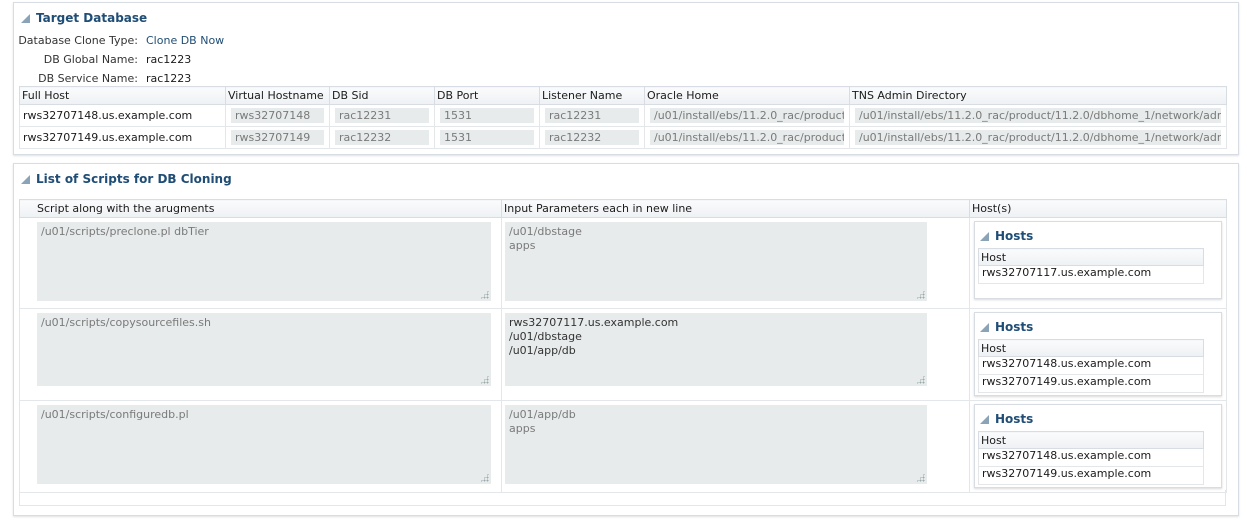  I want to click on table-footer-empty, so click(622, 498).